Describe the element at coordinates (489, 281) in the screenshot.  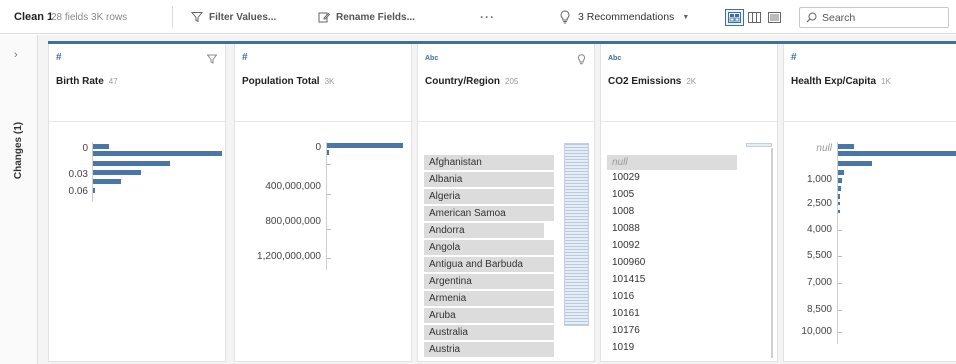
I see `category-value: Argentina` at that location.